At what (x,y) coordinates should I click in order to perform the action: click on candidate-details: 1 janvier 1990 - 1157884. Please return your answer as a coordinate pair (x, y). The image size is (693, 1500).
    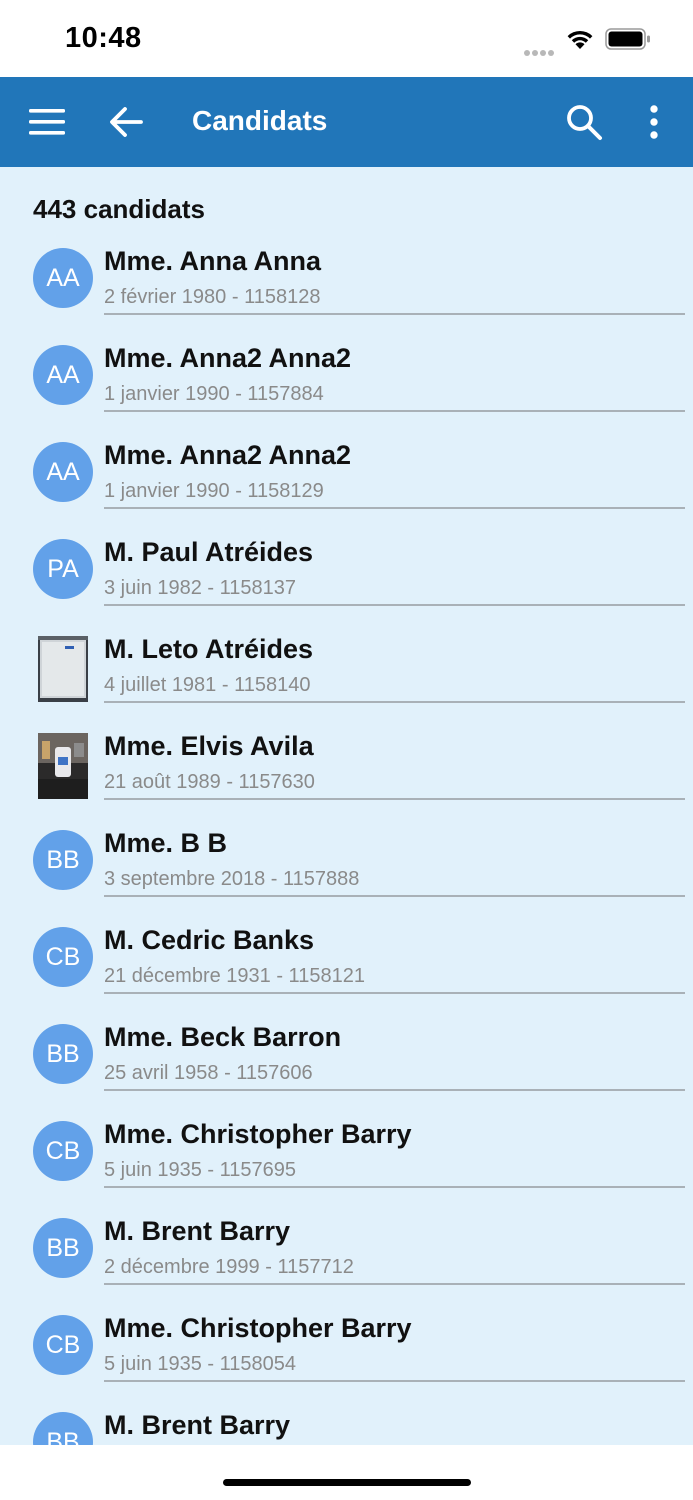
    Looking at the image, I should click on (214, 394).